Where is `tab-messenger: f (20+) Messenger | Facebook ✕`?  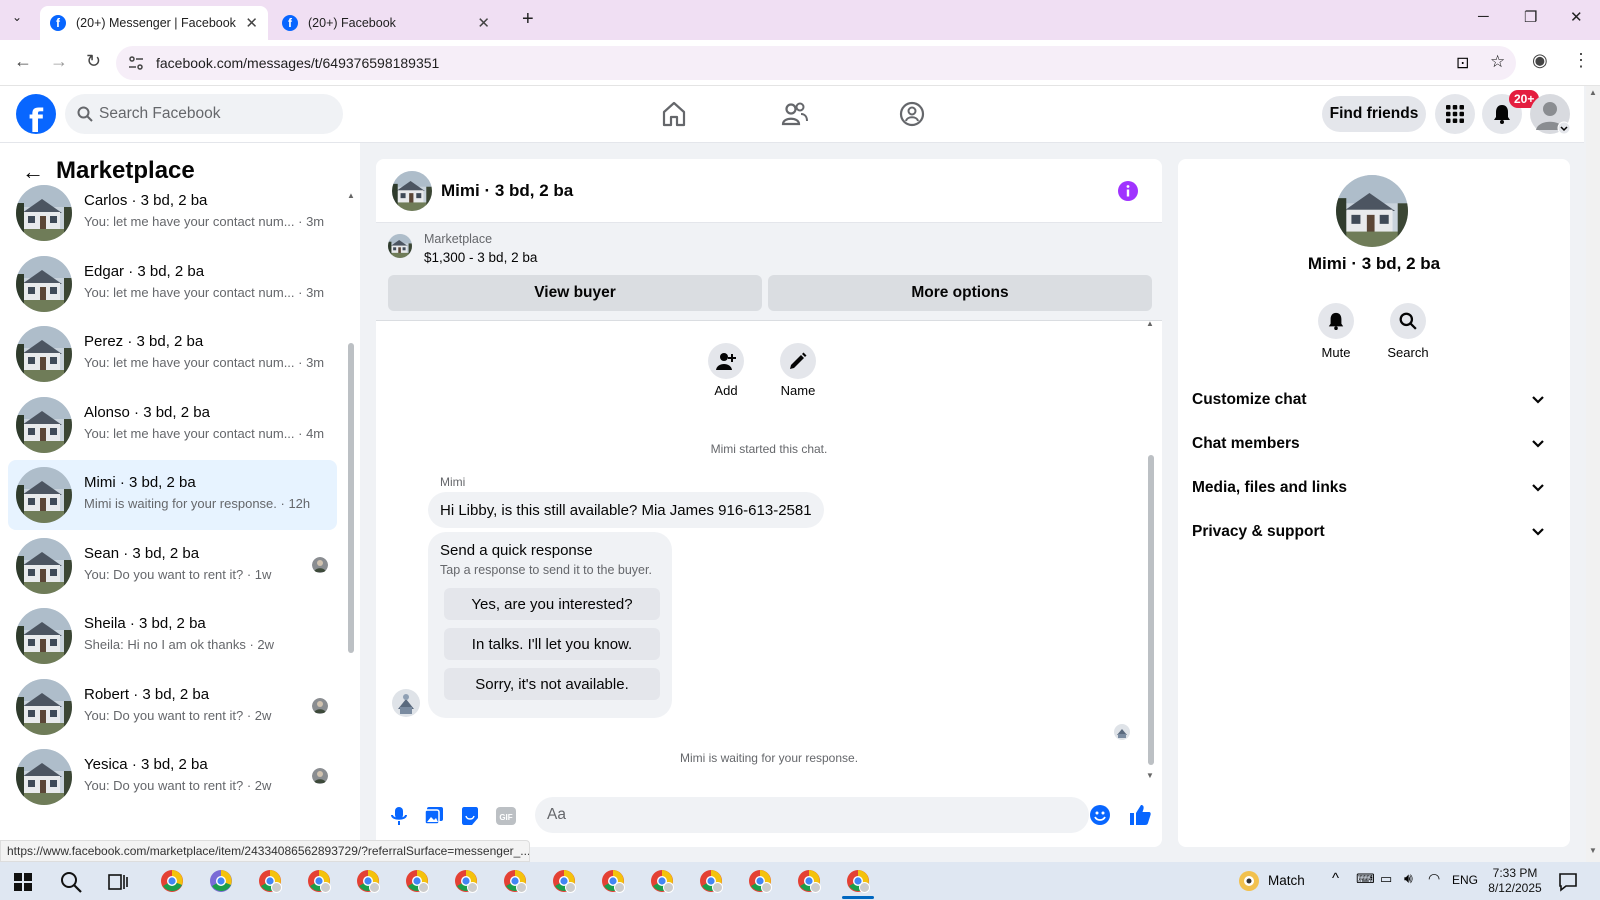 tab-messenger: f (20+) Messenger | Facebook ✕ is located at coordinates (154, 23).